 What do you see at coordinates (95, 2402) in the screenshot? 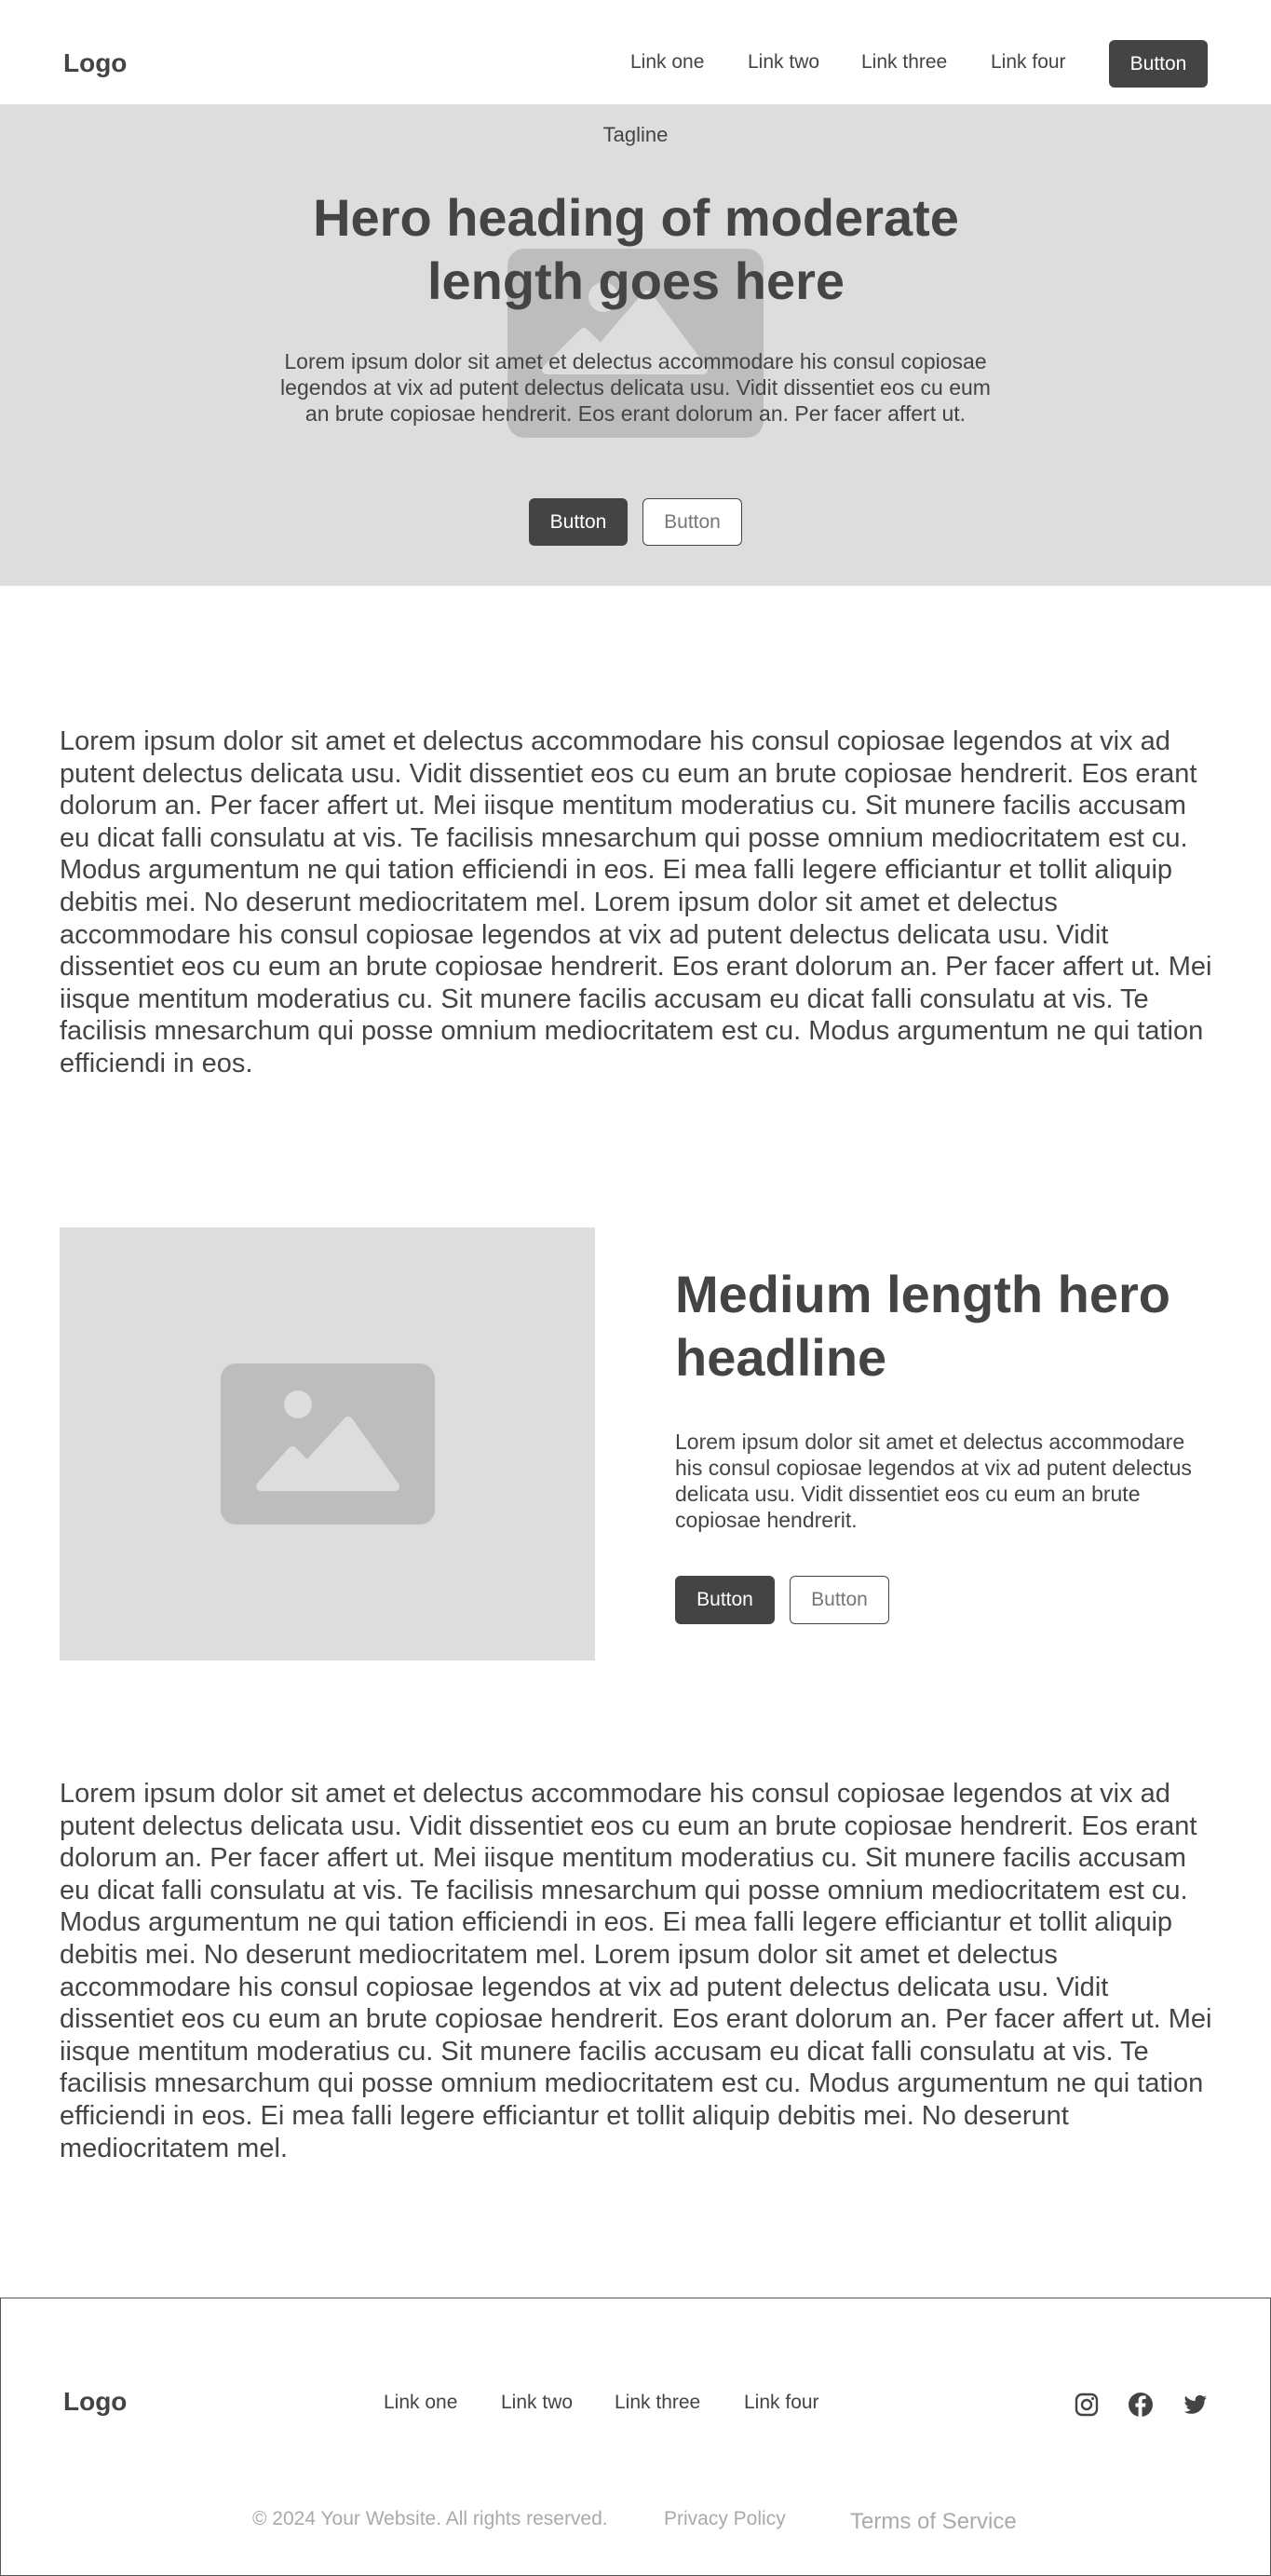
I see `footer-logo: Logo` at bounding box center [95, 2402].